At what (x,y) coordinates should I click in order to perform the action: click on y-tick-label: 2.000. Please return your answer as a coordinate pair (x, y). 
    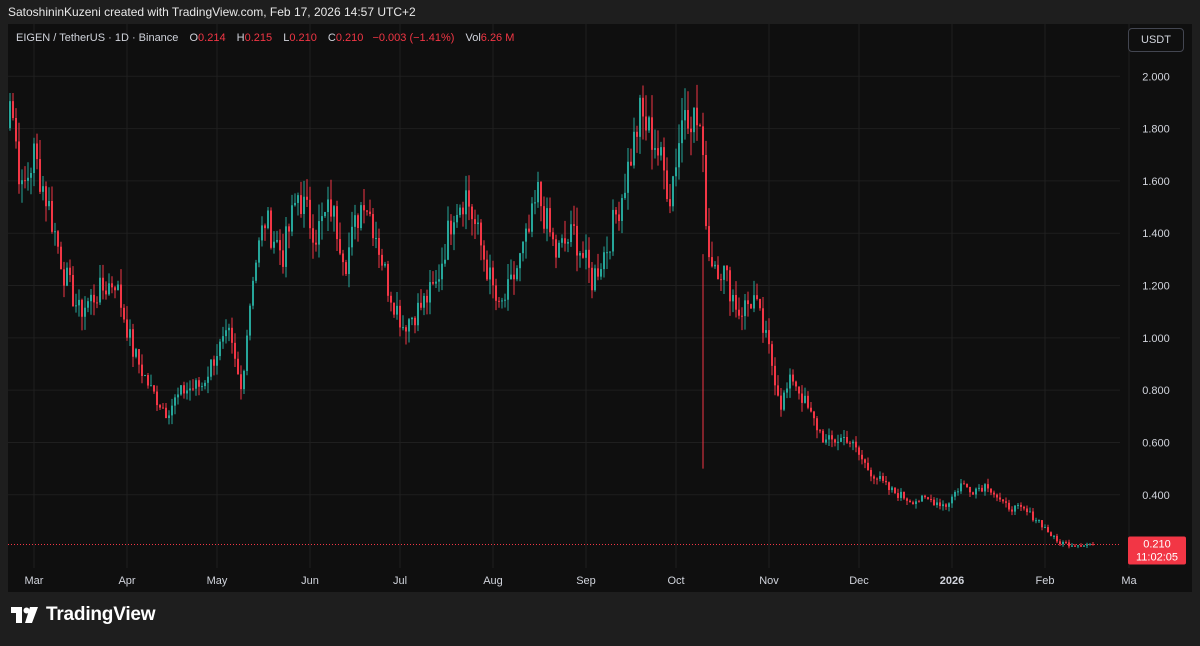
    Looking at the image, I should click on (1156, 77).